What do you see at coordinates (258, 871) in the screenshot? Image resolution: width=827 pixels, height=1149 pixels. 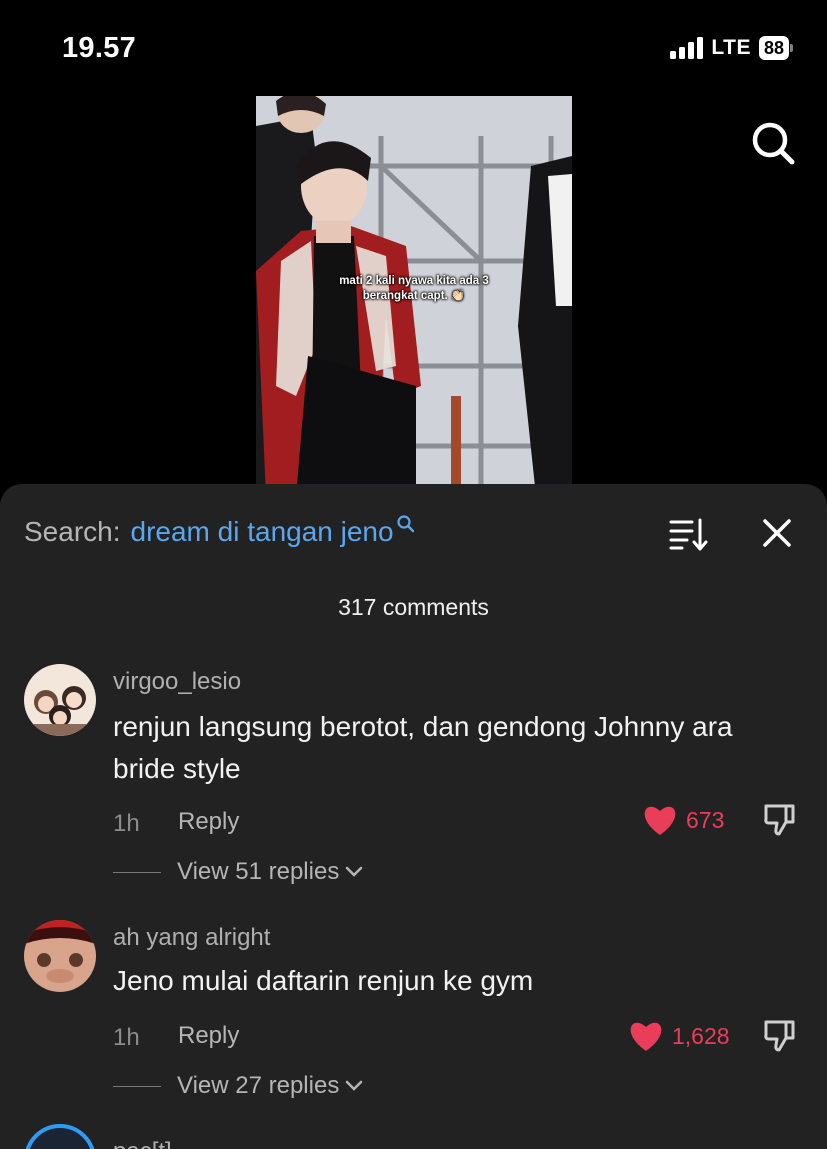 I see `view-replies-label: View 51 replies` at bounding box center [258, 871].